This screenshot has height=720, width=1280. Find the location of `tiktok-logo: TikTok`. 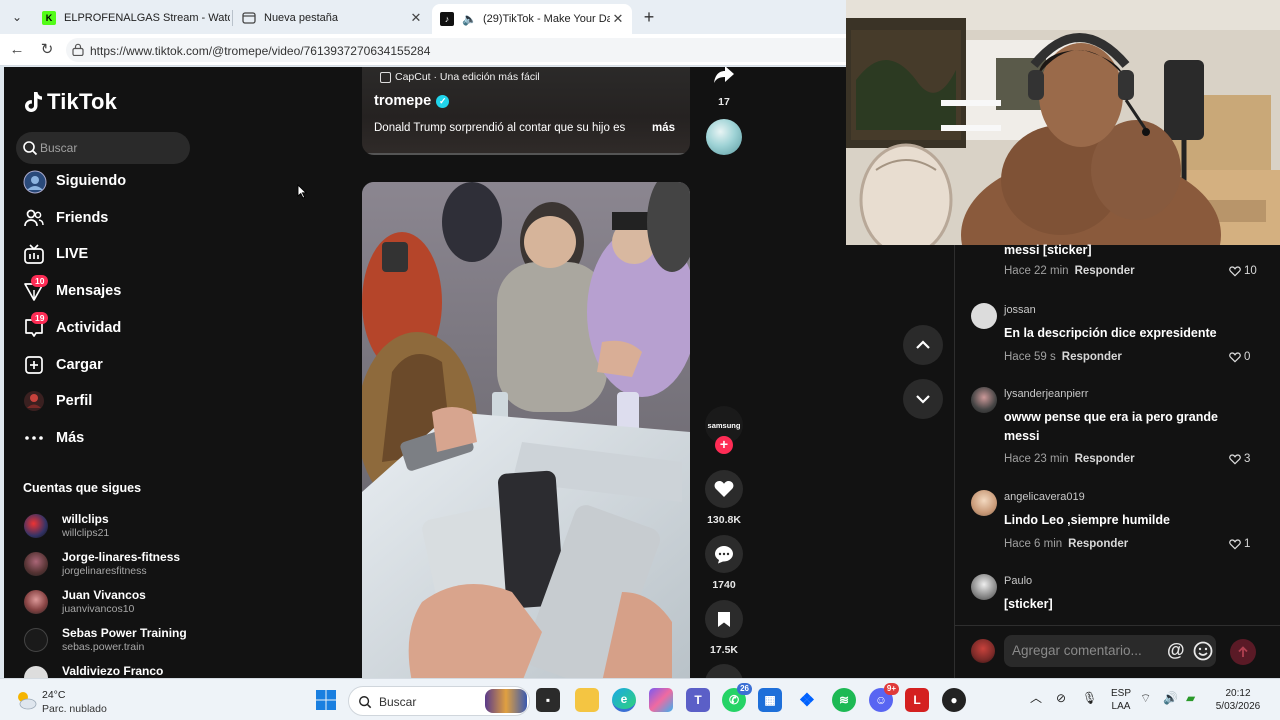

tiktok-logo: TikTok is located at coordinates (70, 102).